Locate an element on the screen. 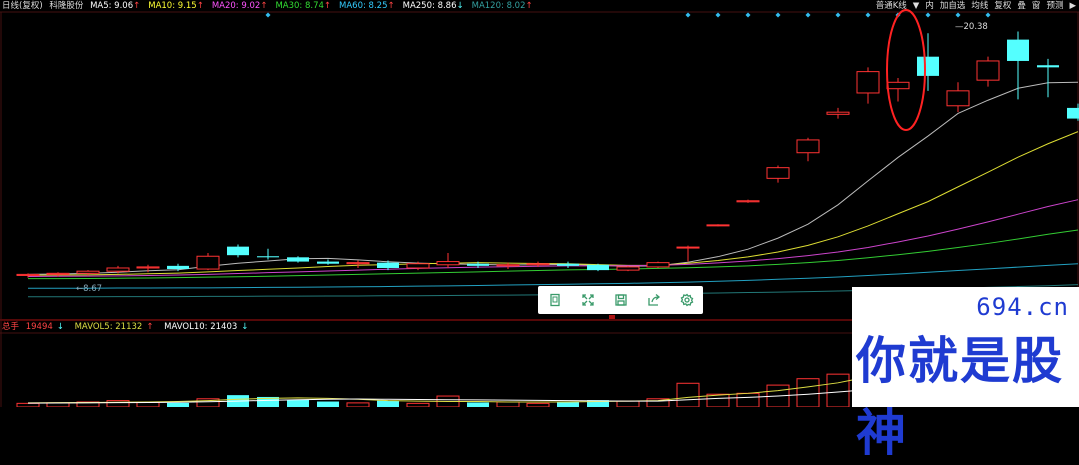 The width and height of the screenshot is (1079, 465). toolbar-item: 加自选 is located at coordinates (953, 6).